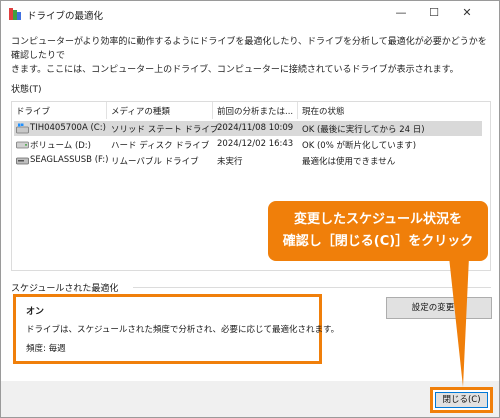 The height and width of the screenshot is (418, 500). I want to click on optimize-drives-app-icon, so click(15, 14).